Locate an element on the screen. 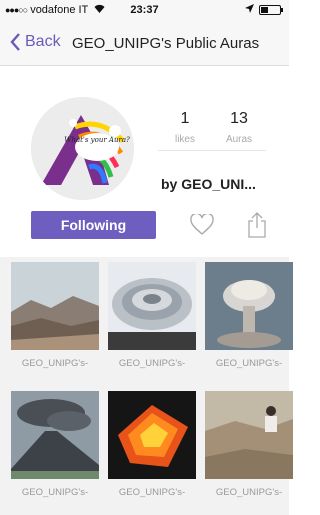  avatar: What's your Aura? is located at coordinates (82, 148).